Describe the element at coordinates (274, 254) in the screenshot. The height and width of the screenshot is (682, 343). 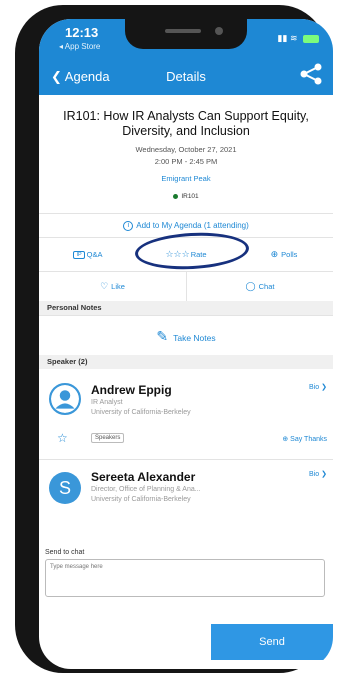
I see `polls-icon: ⊕` at that location.